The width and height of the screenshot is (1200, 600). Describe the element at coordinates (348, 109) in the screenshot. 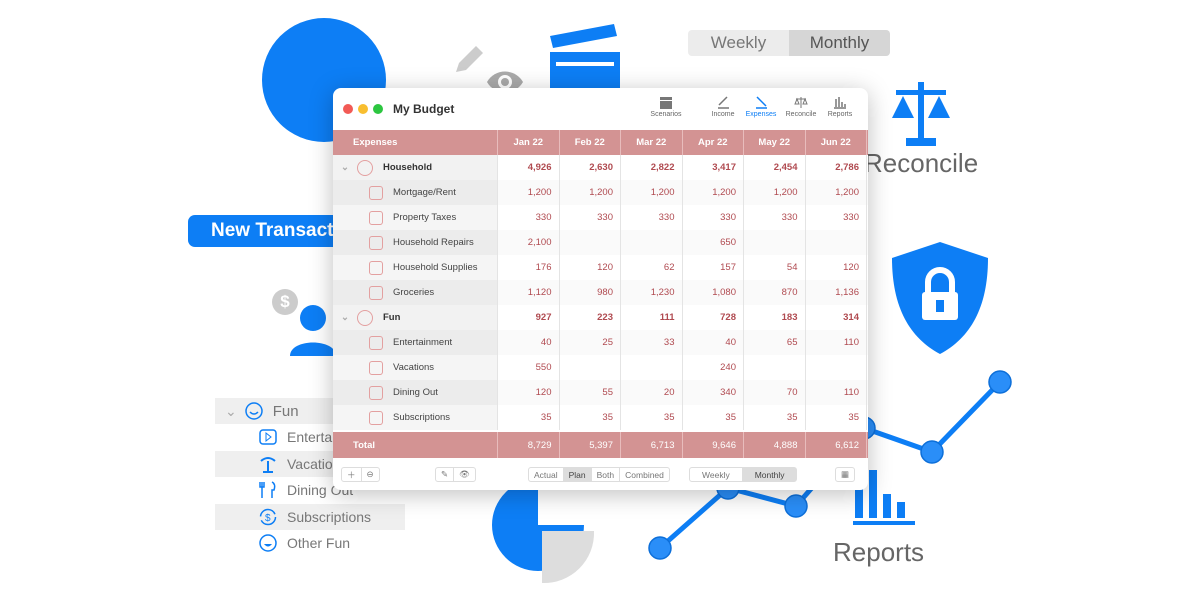

I see `close-button` at that location.